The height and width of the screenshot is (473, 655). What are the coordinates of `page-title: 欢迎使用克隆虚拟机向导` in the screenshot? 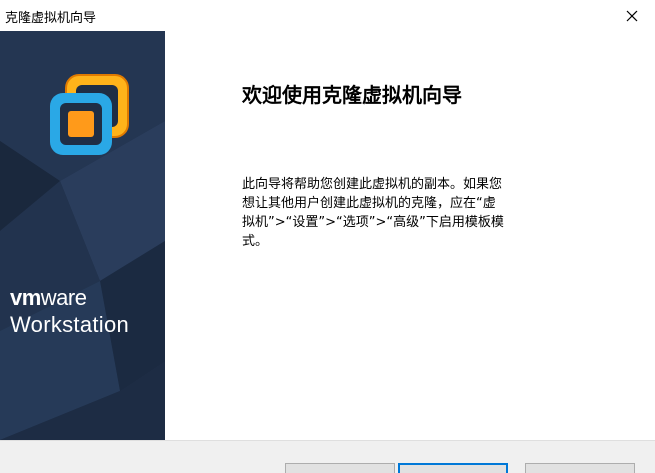 It's located at (352, 95).